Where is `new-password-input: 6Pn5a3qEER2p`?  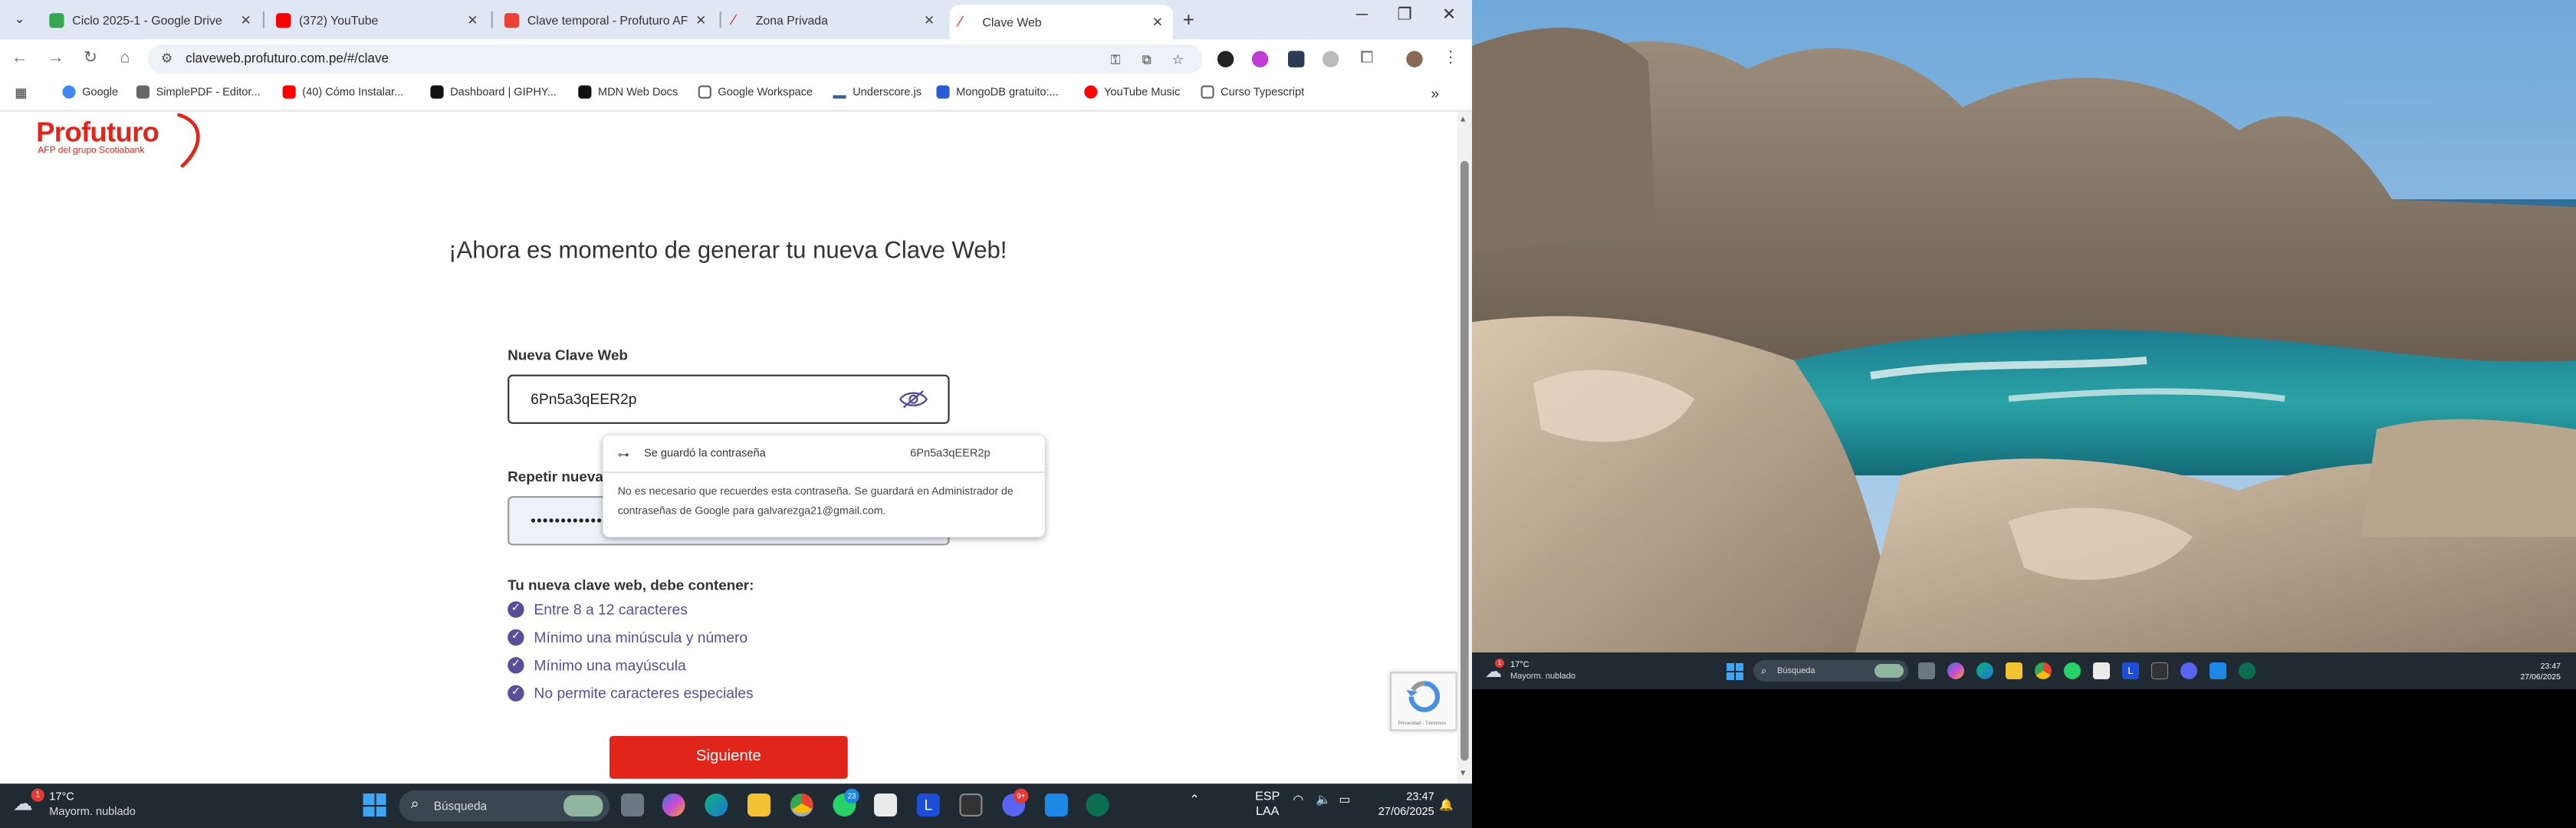 new-password-input: 6Pn5a3qEER2p is located at coordinates (729, 399).